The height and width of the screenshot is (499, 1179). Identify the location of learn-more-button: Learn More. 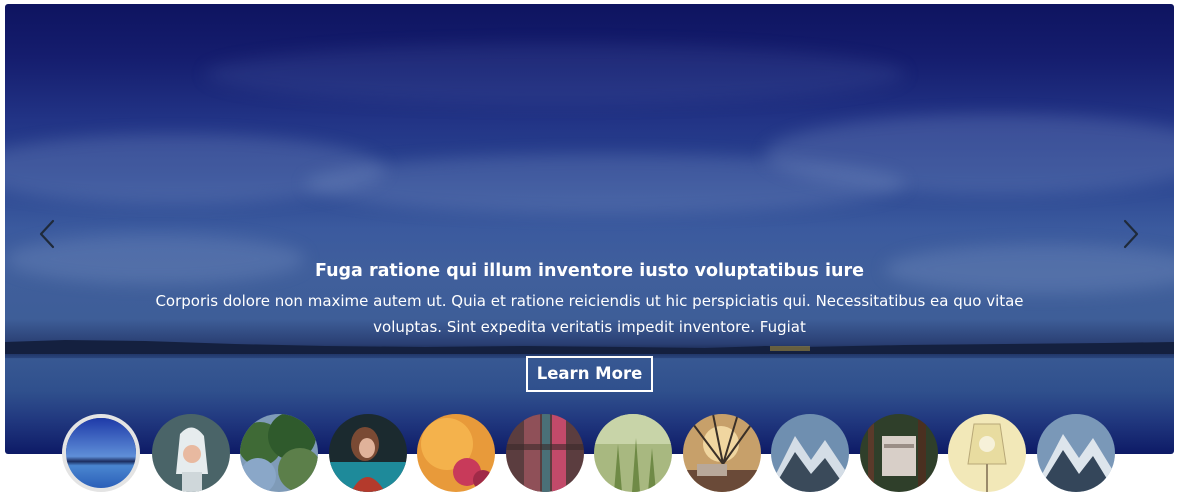
(589, 374).